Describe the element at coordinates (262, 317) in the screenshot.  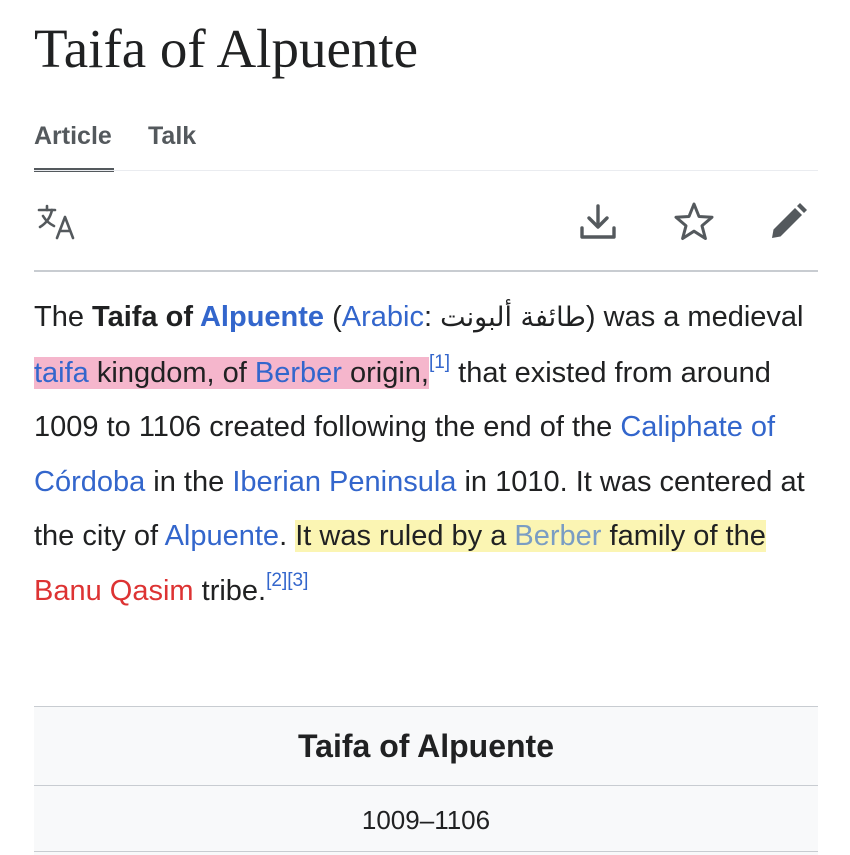
I see `link-alpuente-bold: Alpuente` at that location.